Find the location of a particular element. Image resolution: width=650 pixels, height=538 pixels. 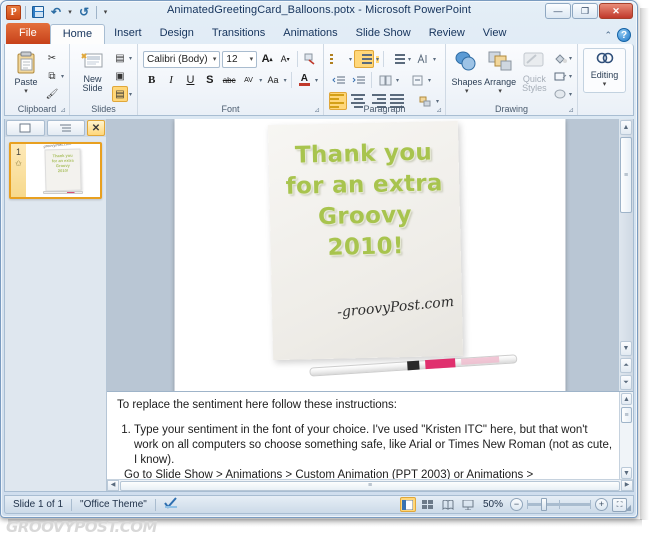

reading-view-button is located at coordinates (448, 504).